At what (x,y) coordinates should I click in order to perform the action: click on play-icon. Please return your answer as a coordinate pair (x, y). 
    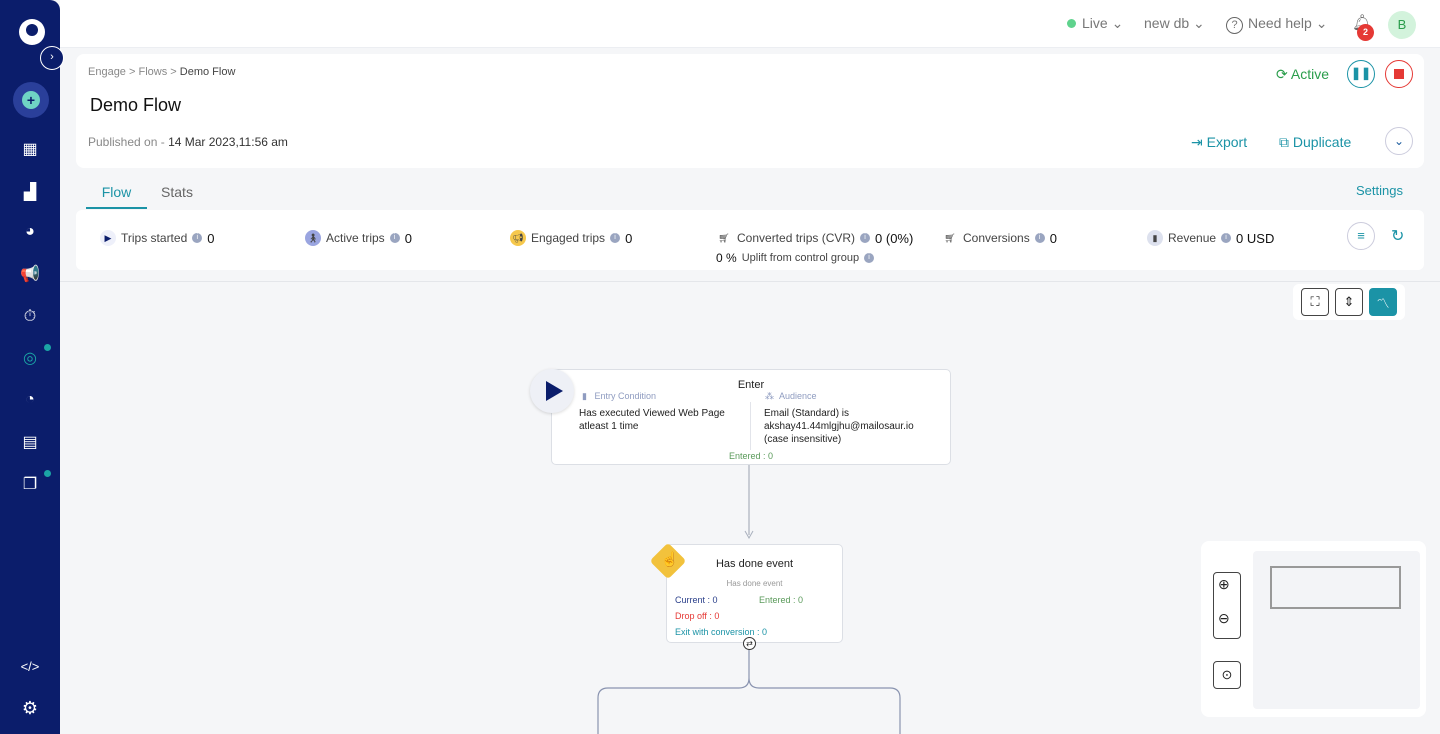
    Looking at the image, I should click on (552, 391).